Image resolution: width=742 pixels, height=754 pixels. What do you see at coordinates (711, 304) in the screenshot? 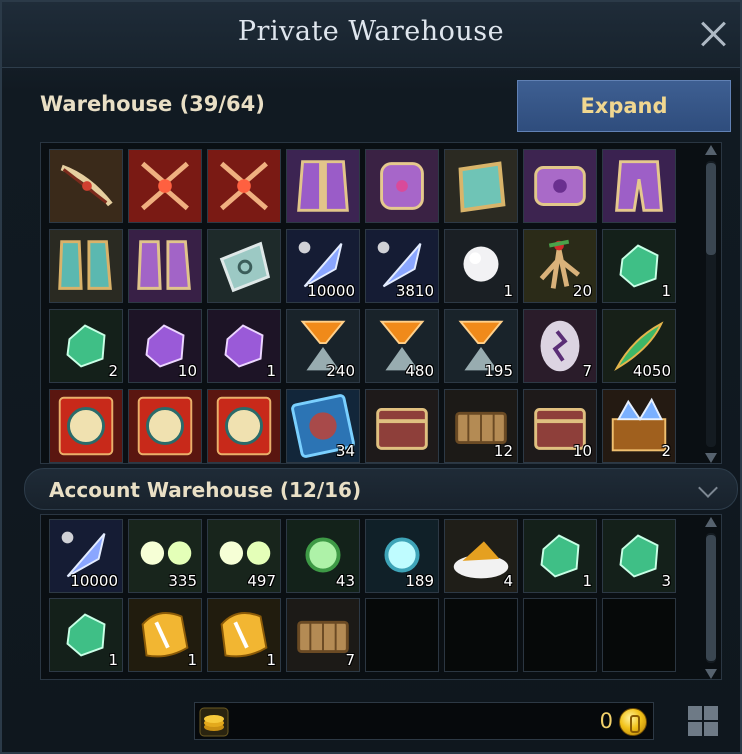
I see `warehouse-scrollbar` at bounding box center [711, 304].